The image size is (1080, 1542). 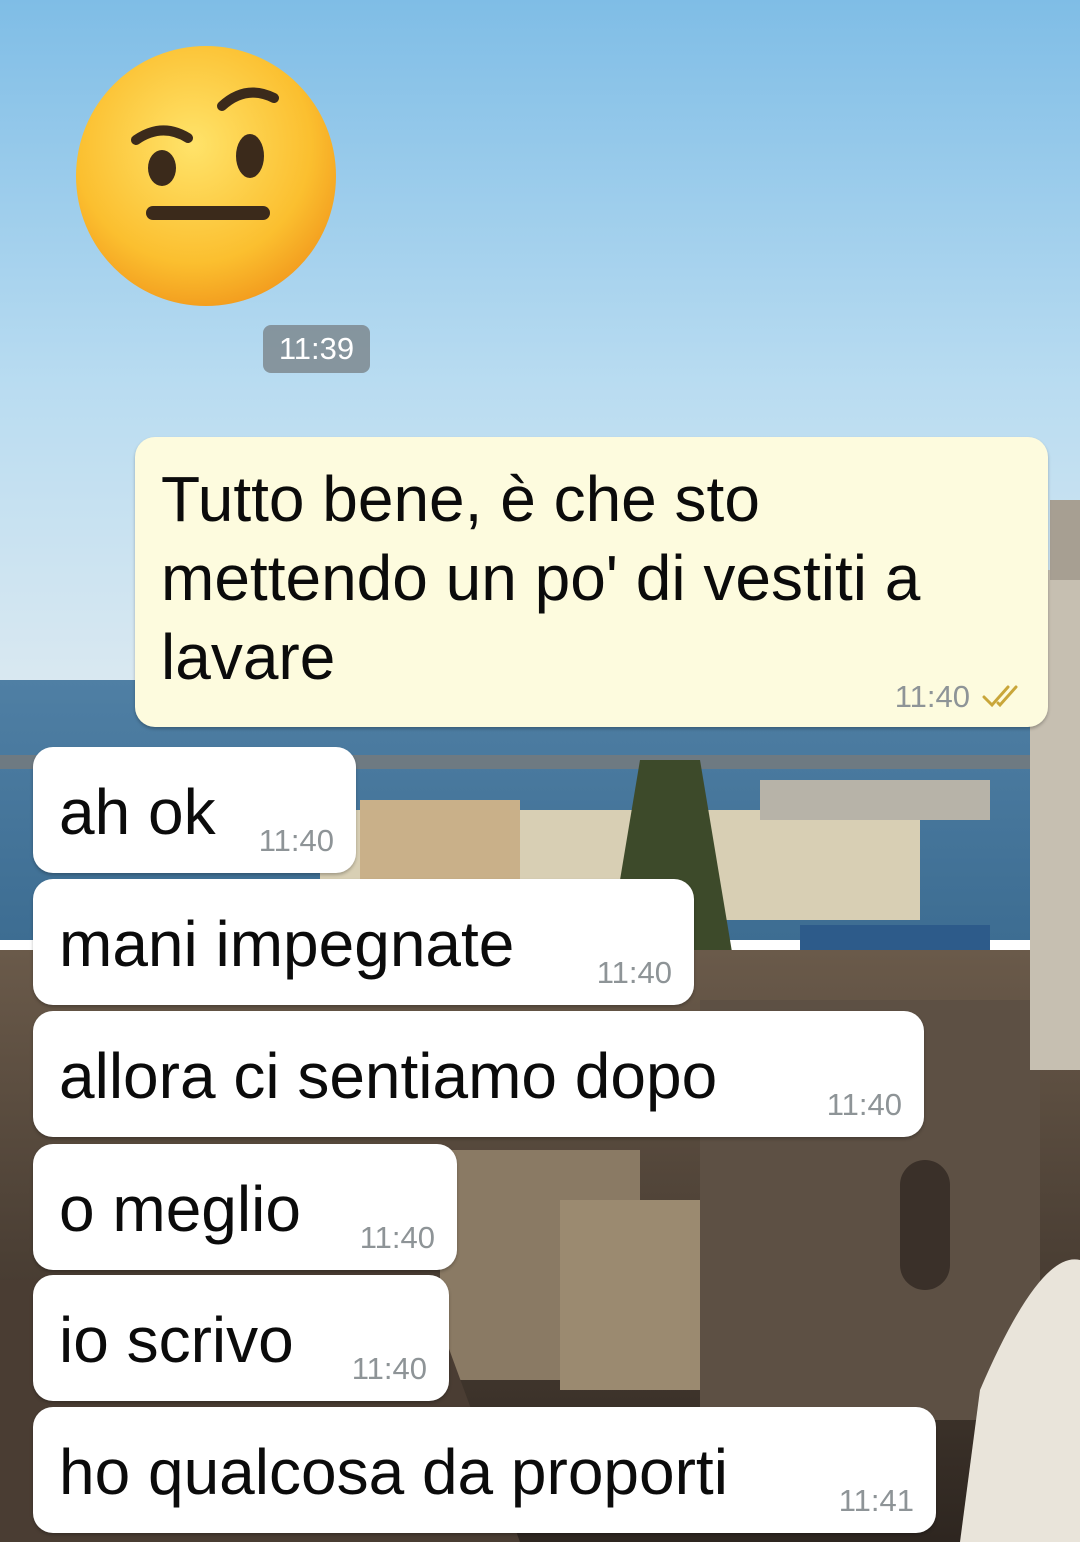 What do you see at coordinates (287, 944) in the screenshot?
I see `message-text: mani impegnate` at bounding box center [287, 944].